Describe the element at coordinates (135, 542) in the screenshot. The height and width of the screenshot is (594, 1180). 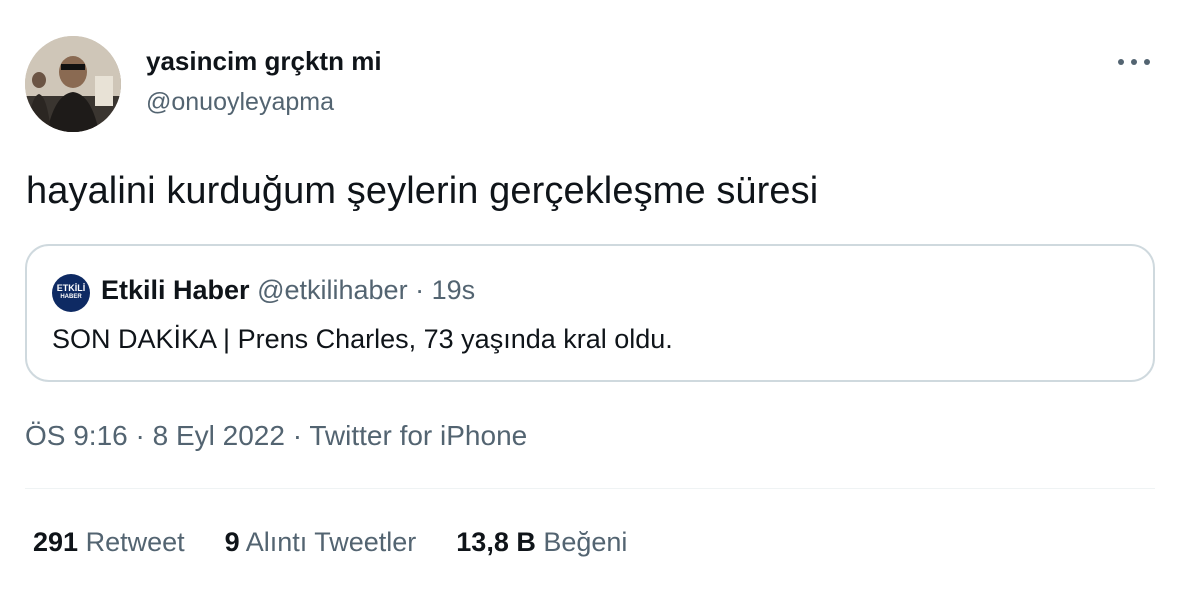
I see `retweet-label: Retweet` at that location.